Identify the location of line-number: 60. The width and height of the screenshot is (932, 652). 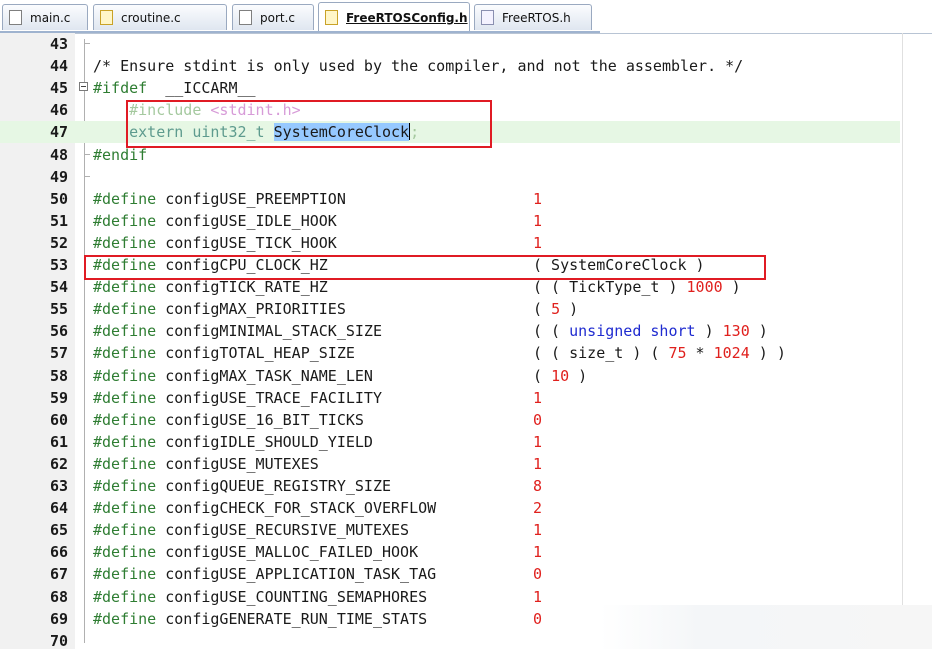
(58, 419).